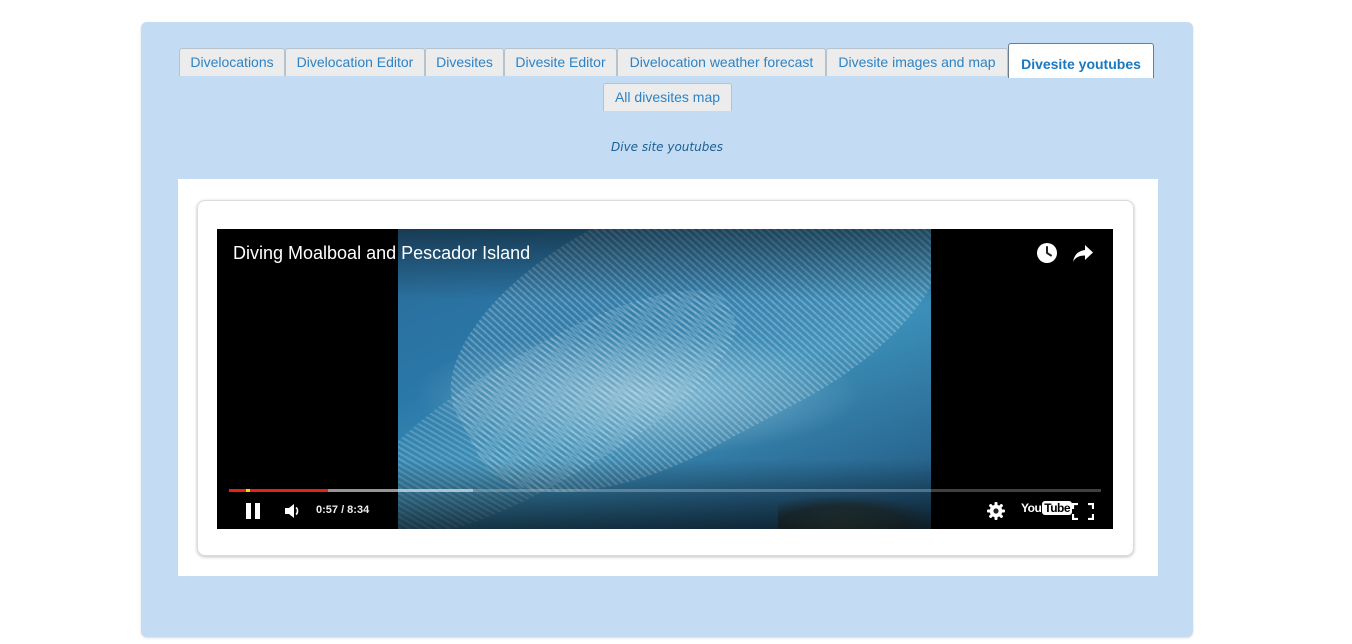 The width and height of the screenshot is (1352, 644). What do you see at coordinates (343, 510) in the screenshot?
I see `time-display: 0:57 / 8:34` at bounding box center [343, 510].